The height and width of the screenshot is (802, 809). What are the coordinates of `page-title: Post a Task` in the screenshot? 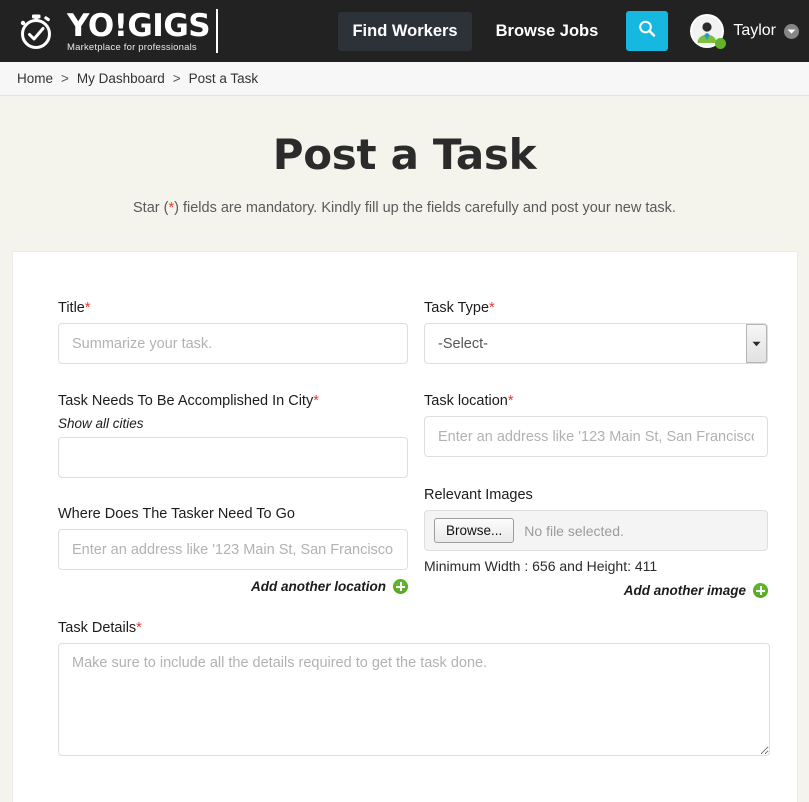 It's located at (404, 154).